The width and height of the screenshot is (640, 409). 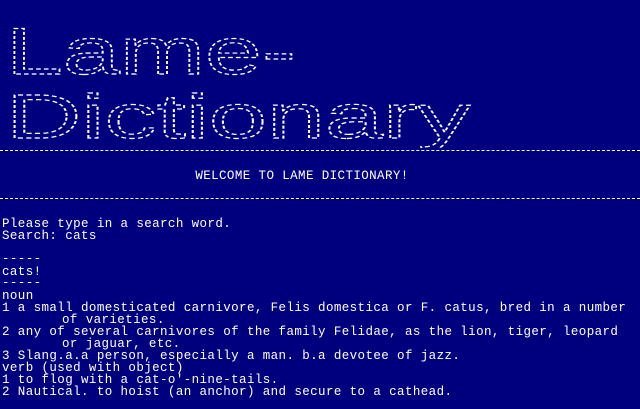 I want to click on result-rule-top: -----, so click(x=22, y=259).